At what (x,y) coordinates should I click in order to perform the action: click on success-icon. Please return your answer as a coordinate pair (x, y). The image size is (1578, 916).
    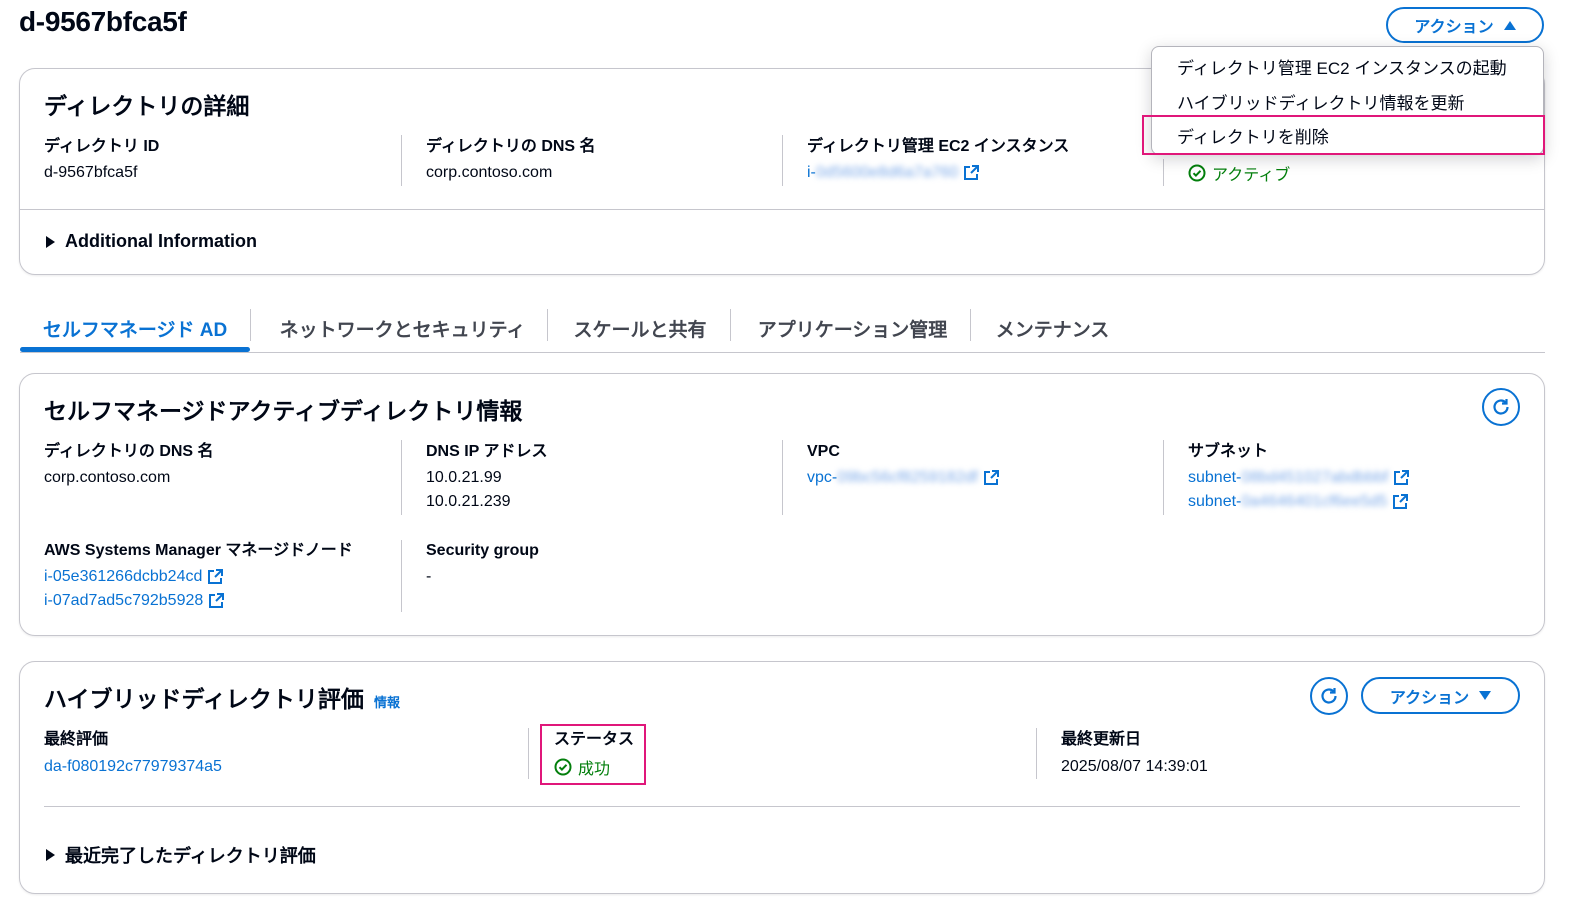
    Looking at the image, I should click on (1197, 173).